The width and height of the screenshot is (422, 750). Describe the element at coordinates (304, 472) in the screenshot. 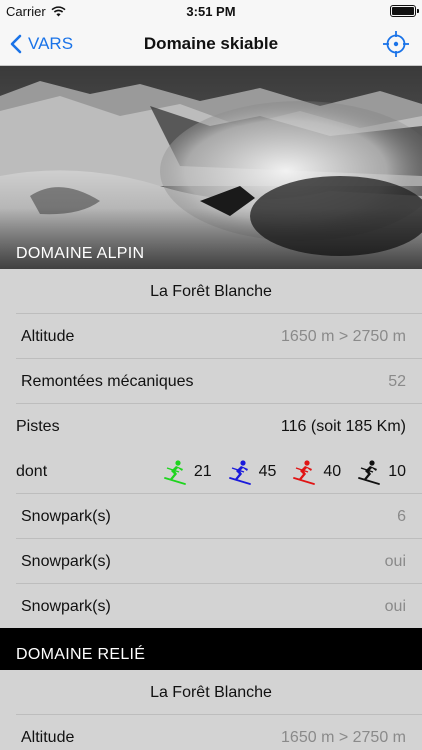

I see `skier-red-icon` at that location.